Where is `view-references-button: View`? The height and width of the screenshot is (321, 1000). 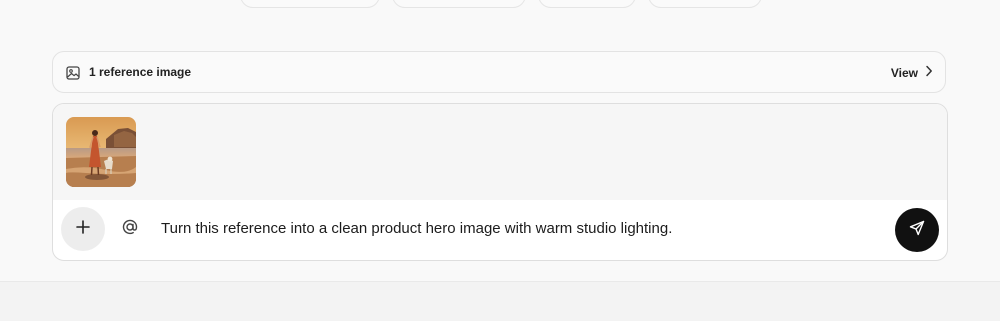 view-references-button: View is located at coordinates (912, 73).